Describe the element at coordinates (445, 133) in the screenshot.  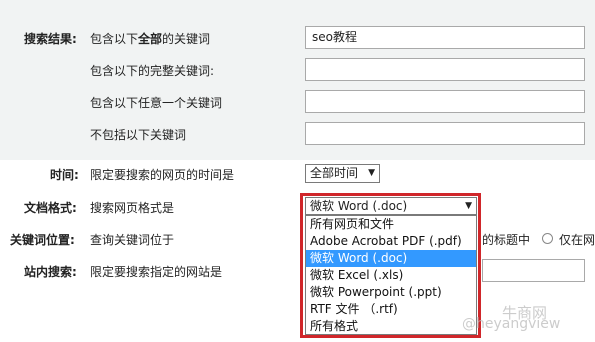
I see `exclude-keywords-input` at that location.